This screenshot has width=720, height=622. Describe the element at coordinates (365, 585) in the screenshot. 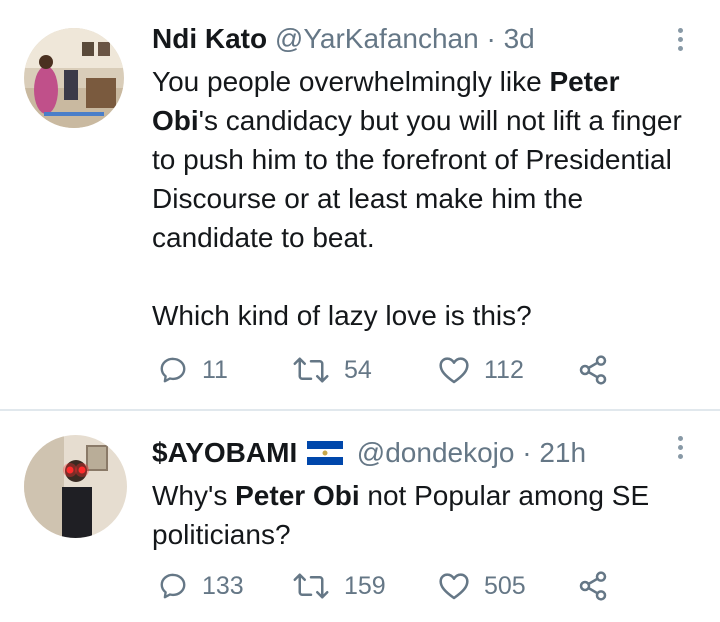

I see `retweet-count: 159` at that location.